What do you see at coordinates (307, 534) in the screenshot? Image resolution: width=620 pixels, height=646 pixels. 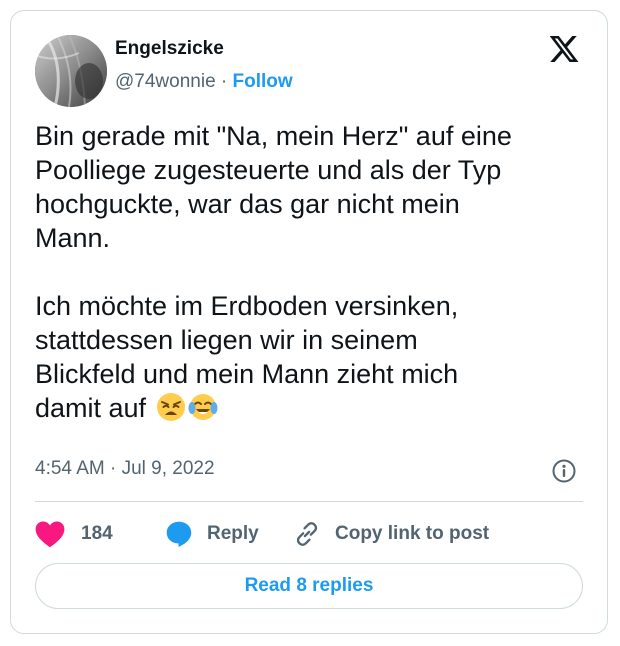 I see `link-icon` at bounding box center [307, 534].